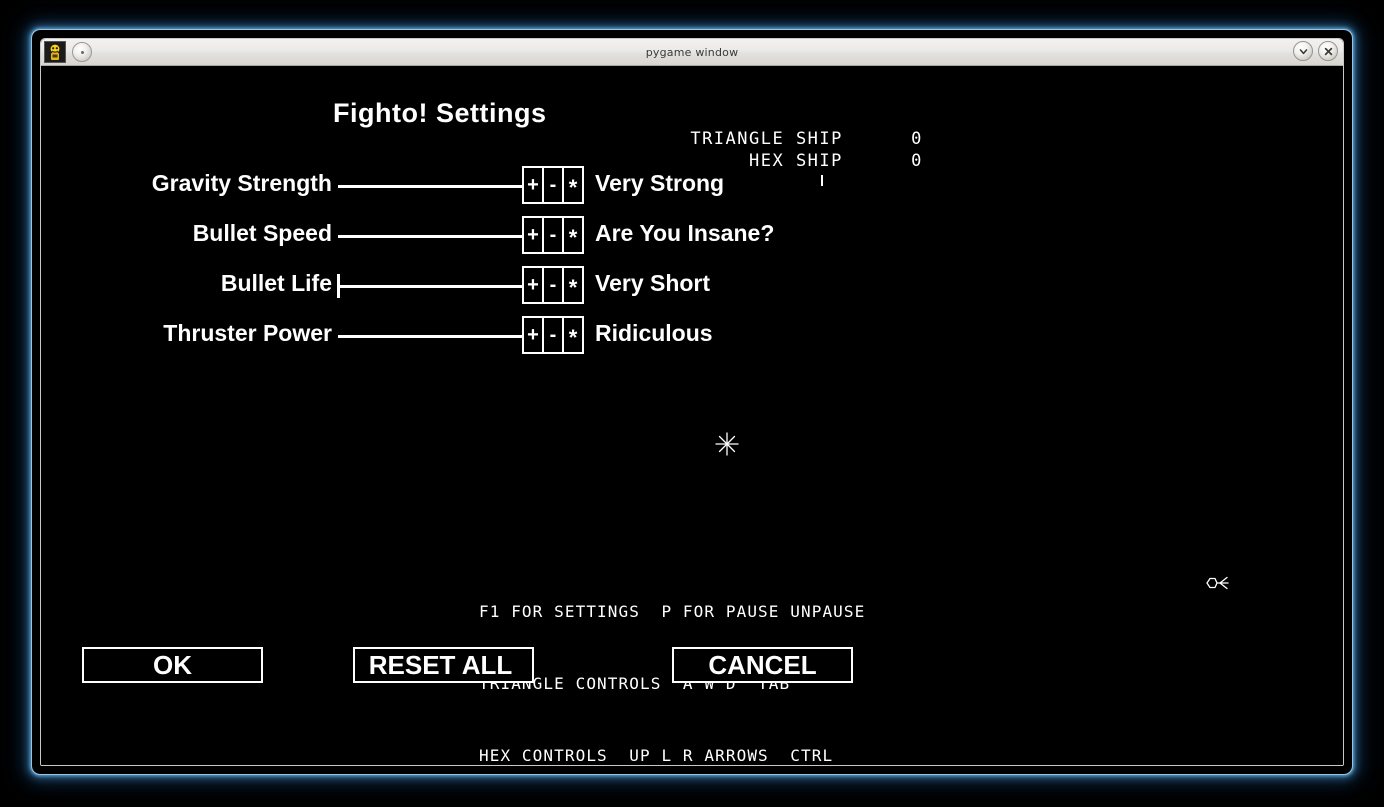 This screenshot has width=1384, height=807. What do you see at coordinates (440, 664) in the screenshot?
I see `reset-all-button-label: RESET ALL` at bounding box center [440, 664].